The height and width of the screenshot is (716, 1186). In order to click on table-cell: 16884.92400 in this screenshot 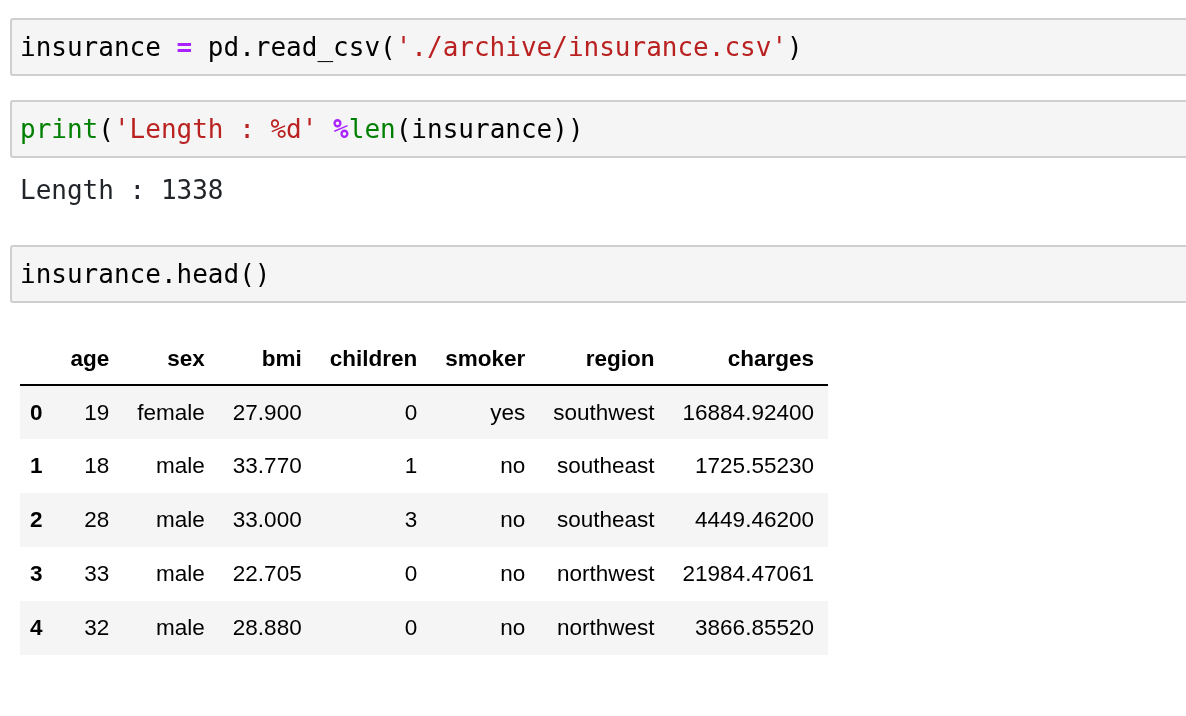, I will do `click(748, 412)`.